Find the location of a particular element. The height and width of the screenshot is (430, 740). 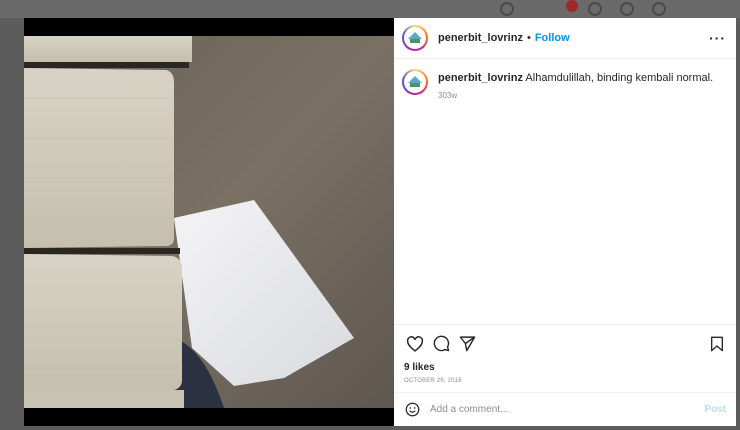

emoji-button is located at coordinates (412, 410).